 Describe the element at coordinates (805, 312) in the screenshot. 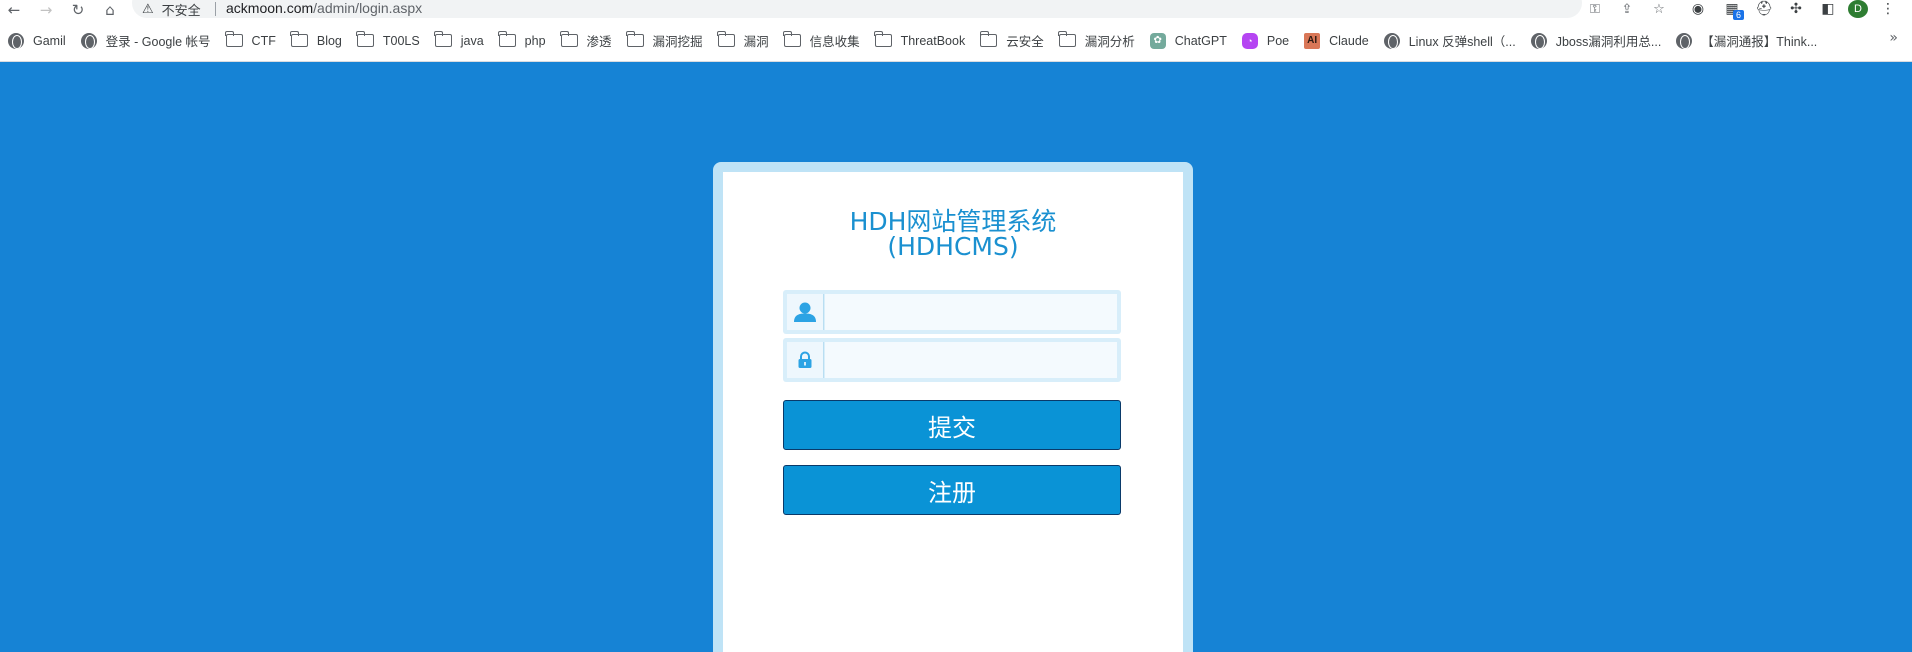

I see `user-icon` at that location.